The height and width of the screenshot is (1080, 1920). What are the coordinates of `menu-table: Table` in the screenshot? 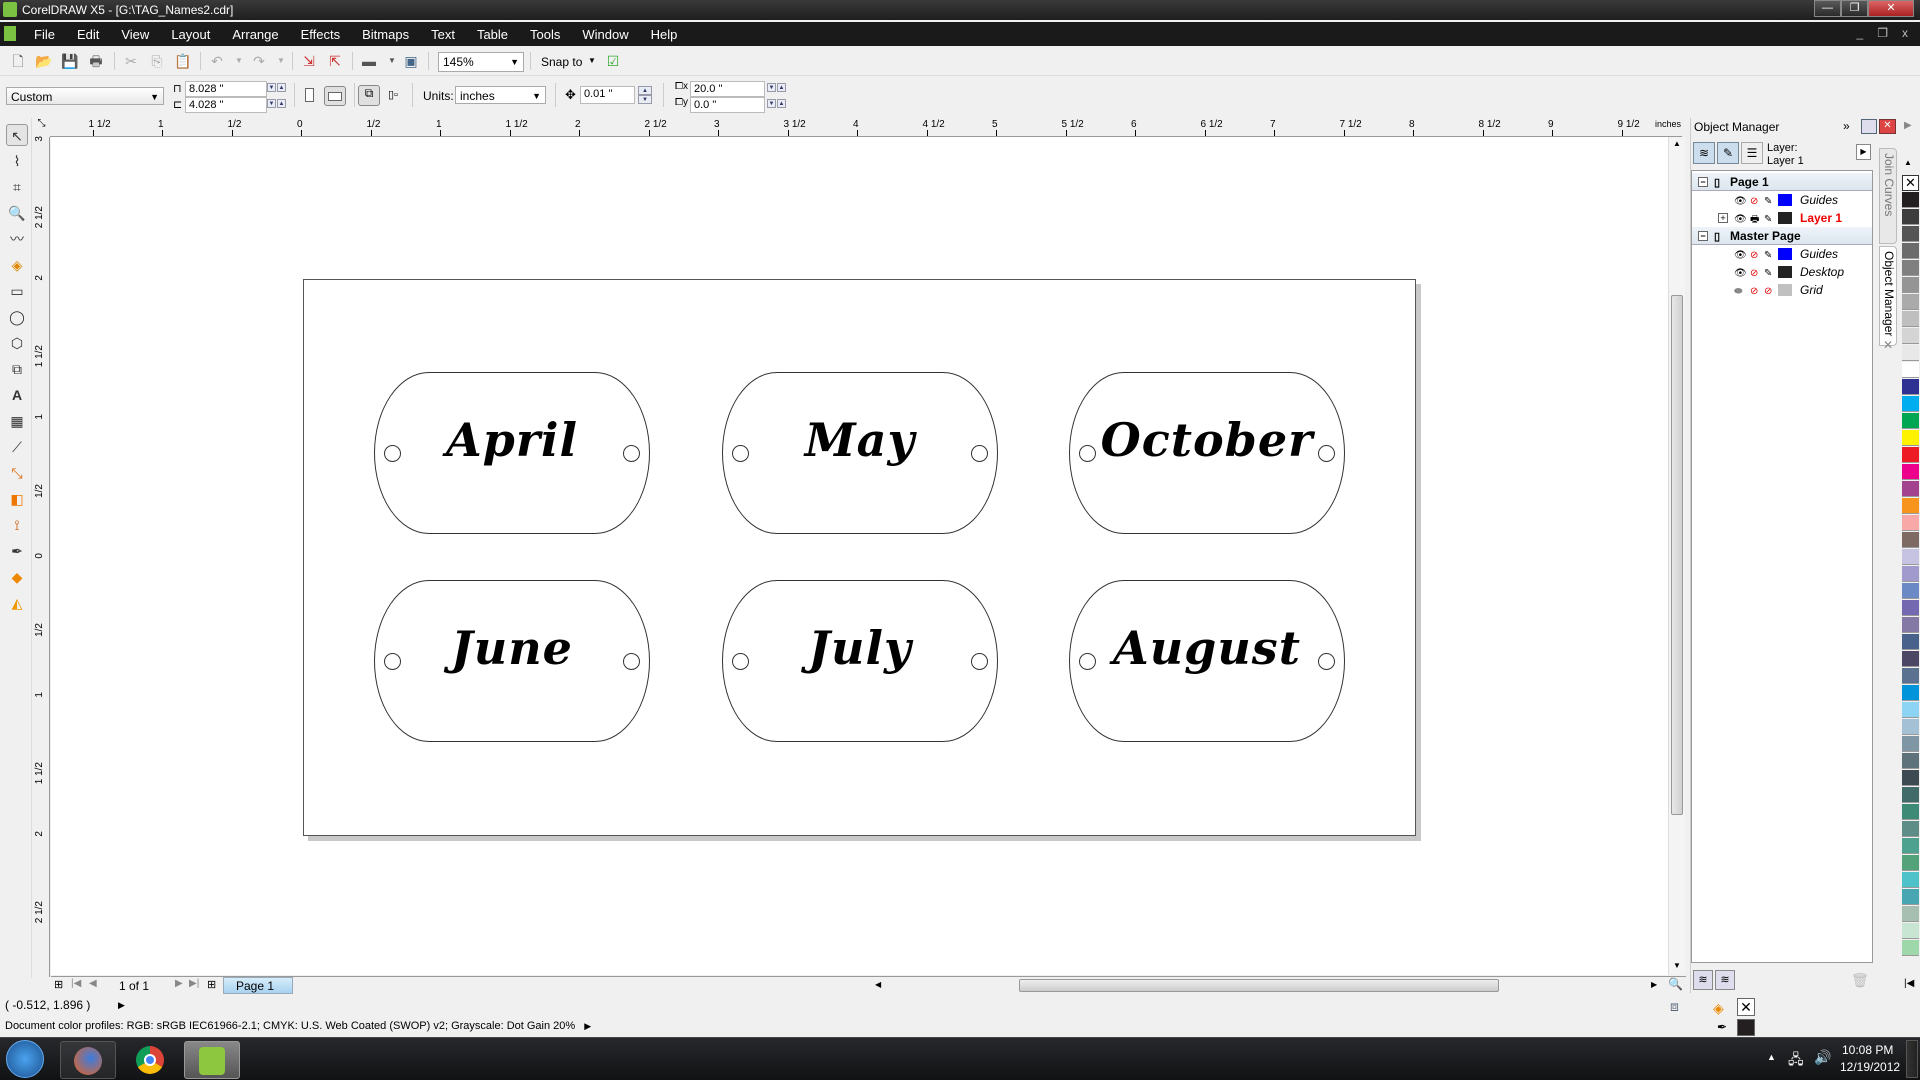 It's located at (492, 34).